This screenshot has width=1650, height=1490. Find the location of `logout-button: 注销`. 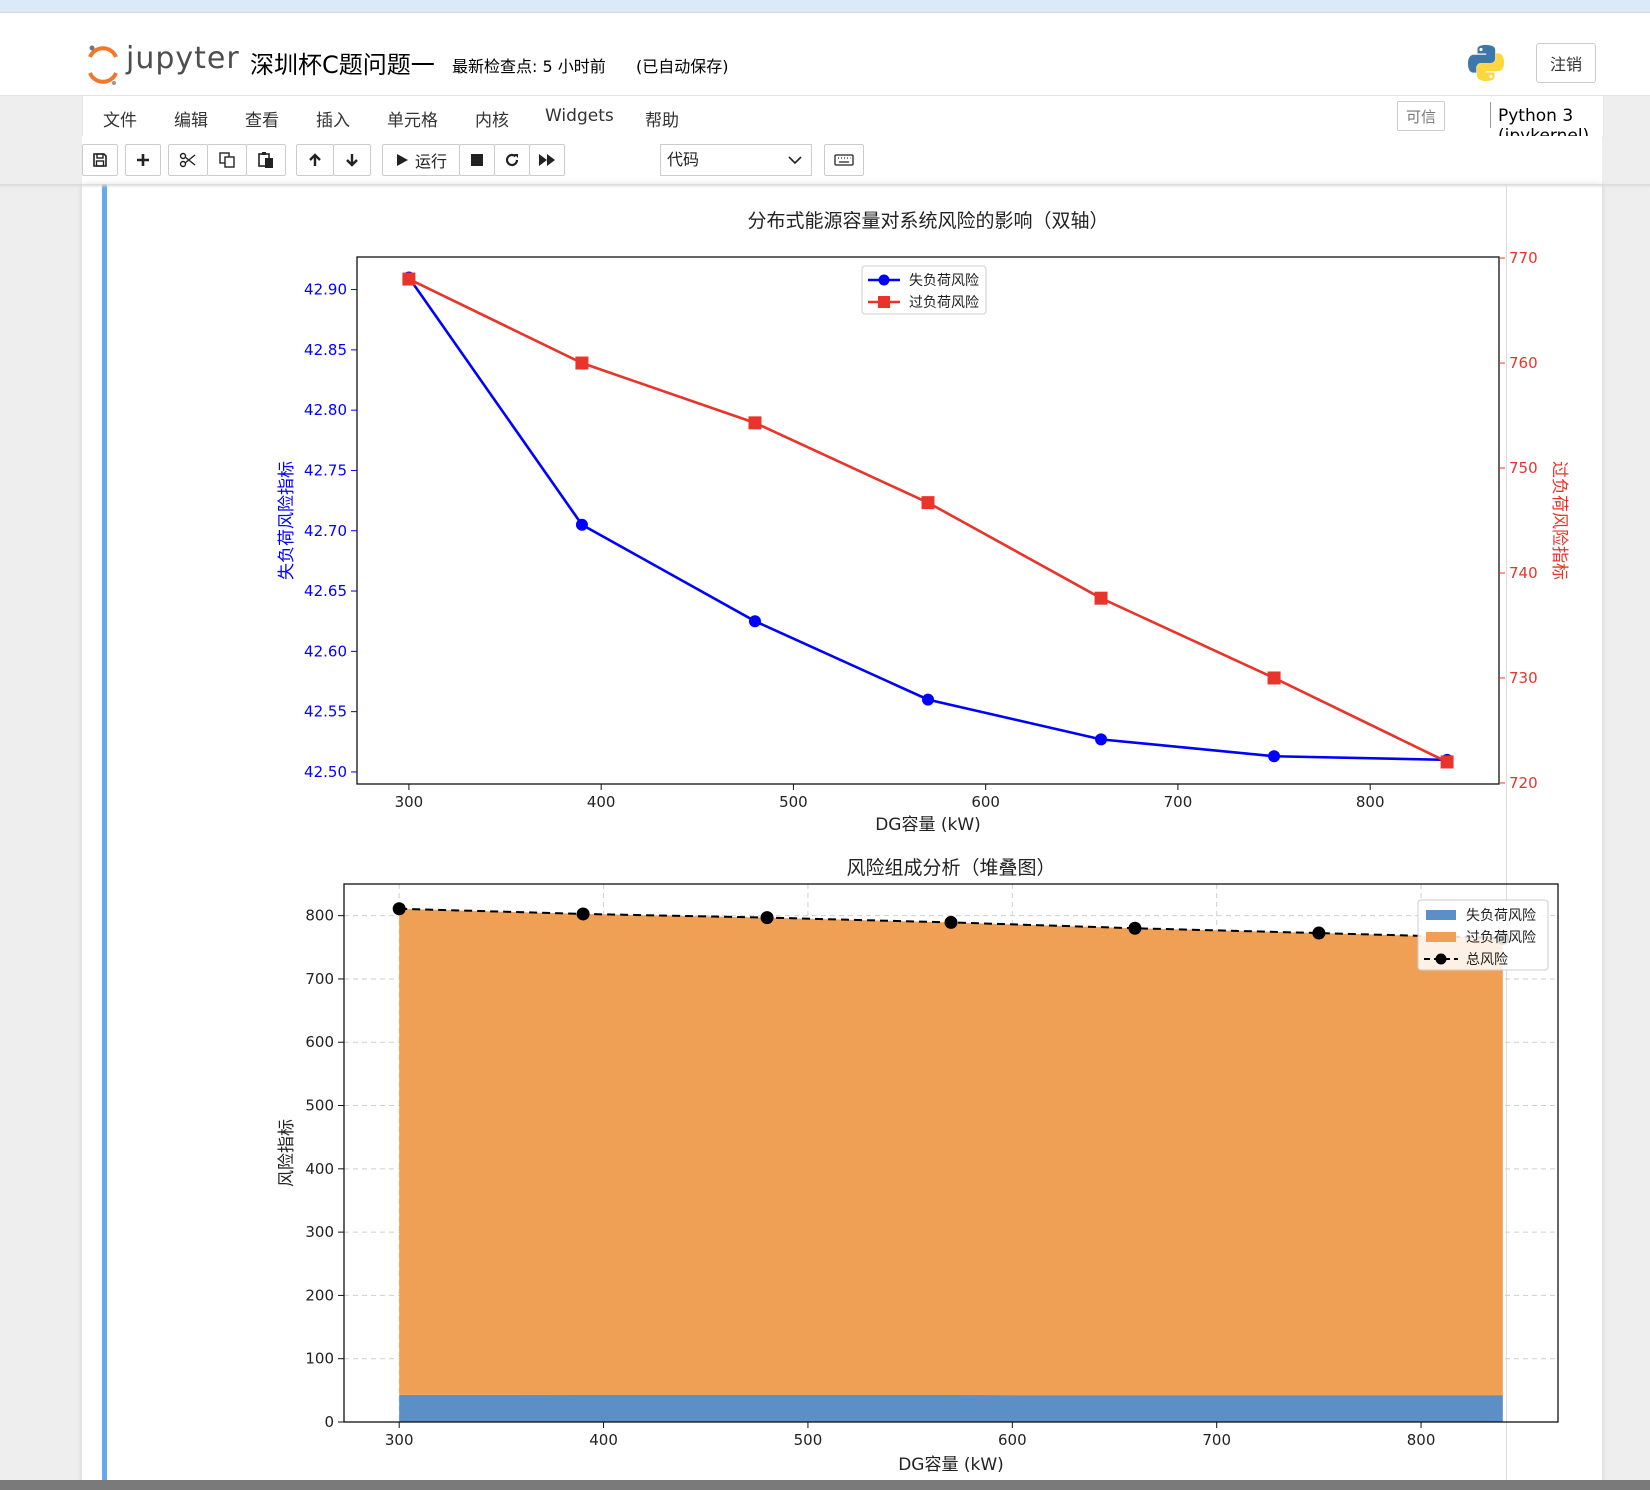

logout-button: 注销 is located at coordinates (1566, 63).